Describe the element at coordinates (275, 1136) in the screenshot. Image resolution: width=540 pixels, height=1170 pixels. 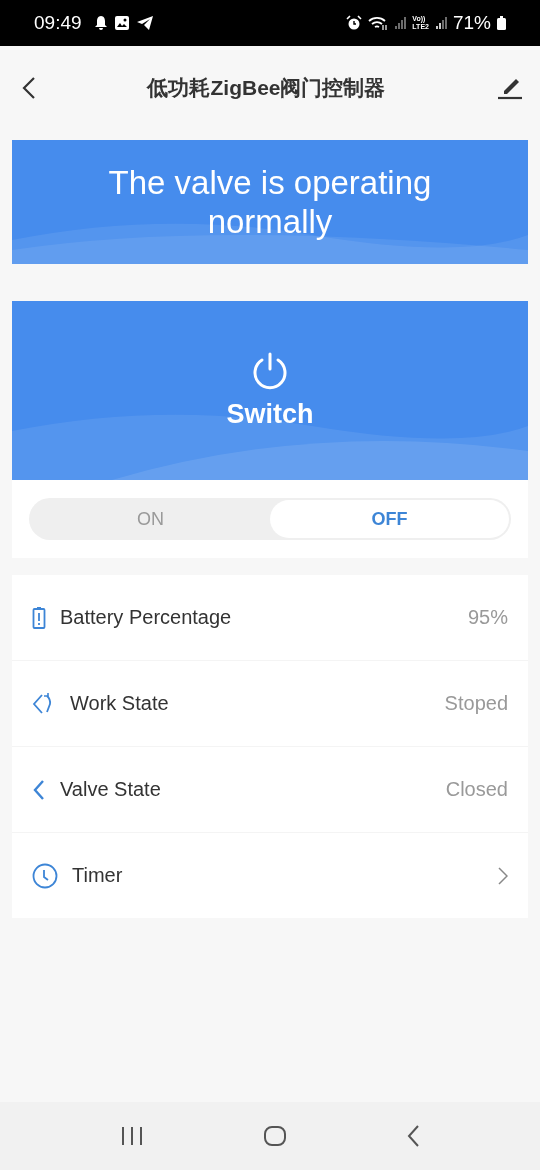
I see `home-icon` at that location.